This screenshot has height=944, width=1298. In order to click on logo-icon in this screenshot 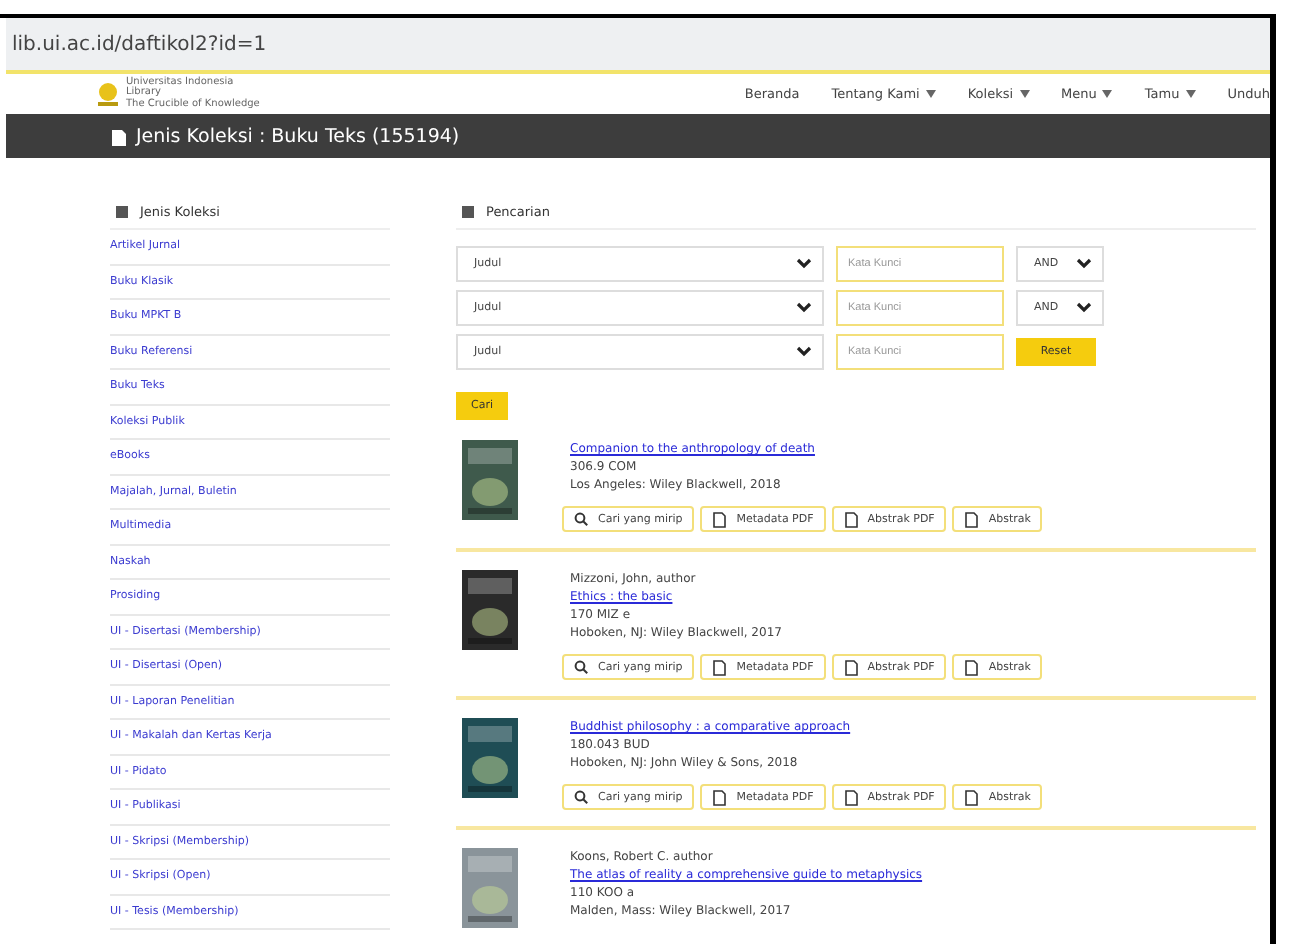, I will do `click(108, 94)`.